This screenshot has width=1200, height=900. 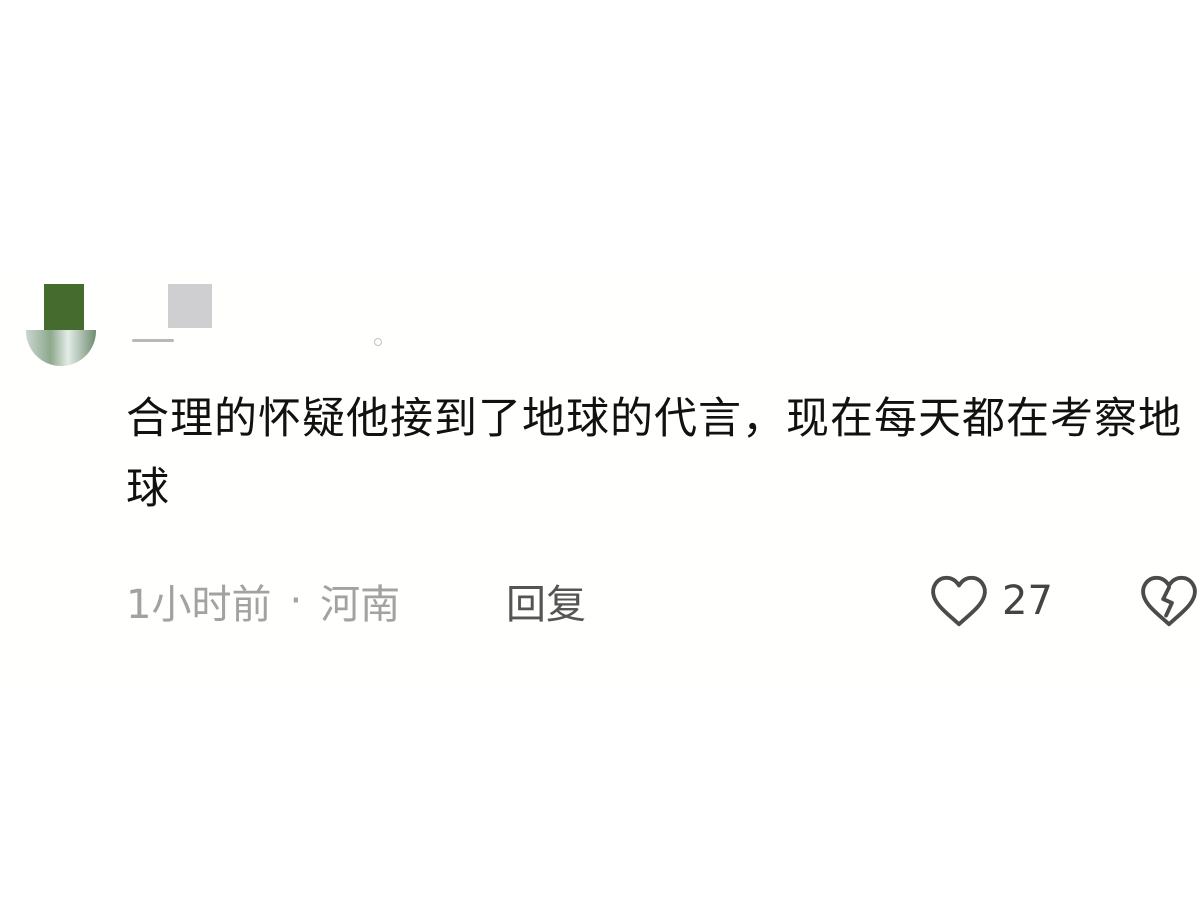 What do you see at coordinates (153, 340) in the screenshot?
I see `redacted-name-line` at bounding box center [153, 340].